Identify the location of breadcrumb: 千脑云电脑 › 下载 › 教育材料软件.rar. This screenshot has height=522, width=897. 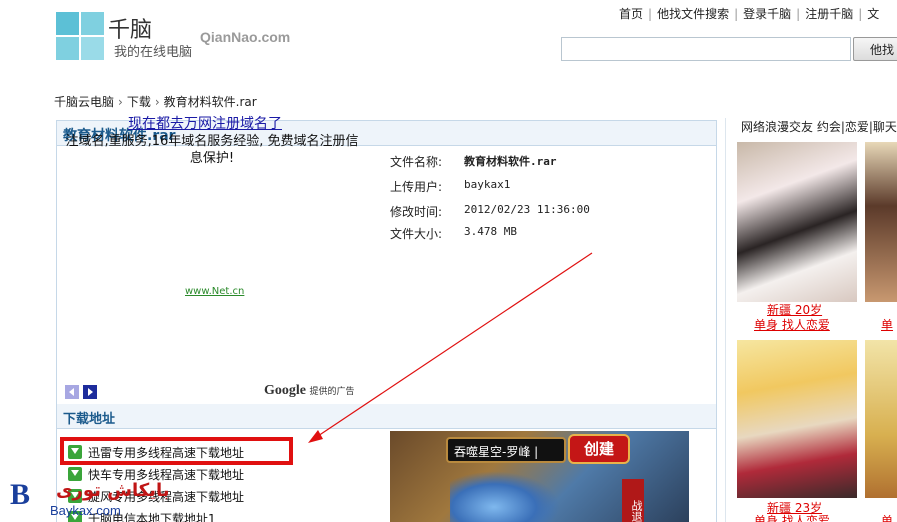
(155, 101).